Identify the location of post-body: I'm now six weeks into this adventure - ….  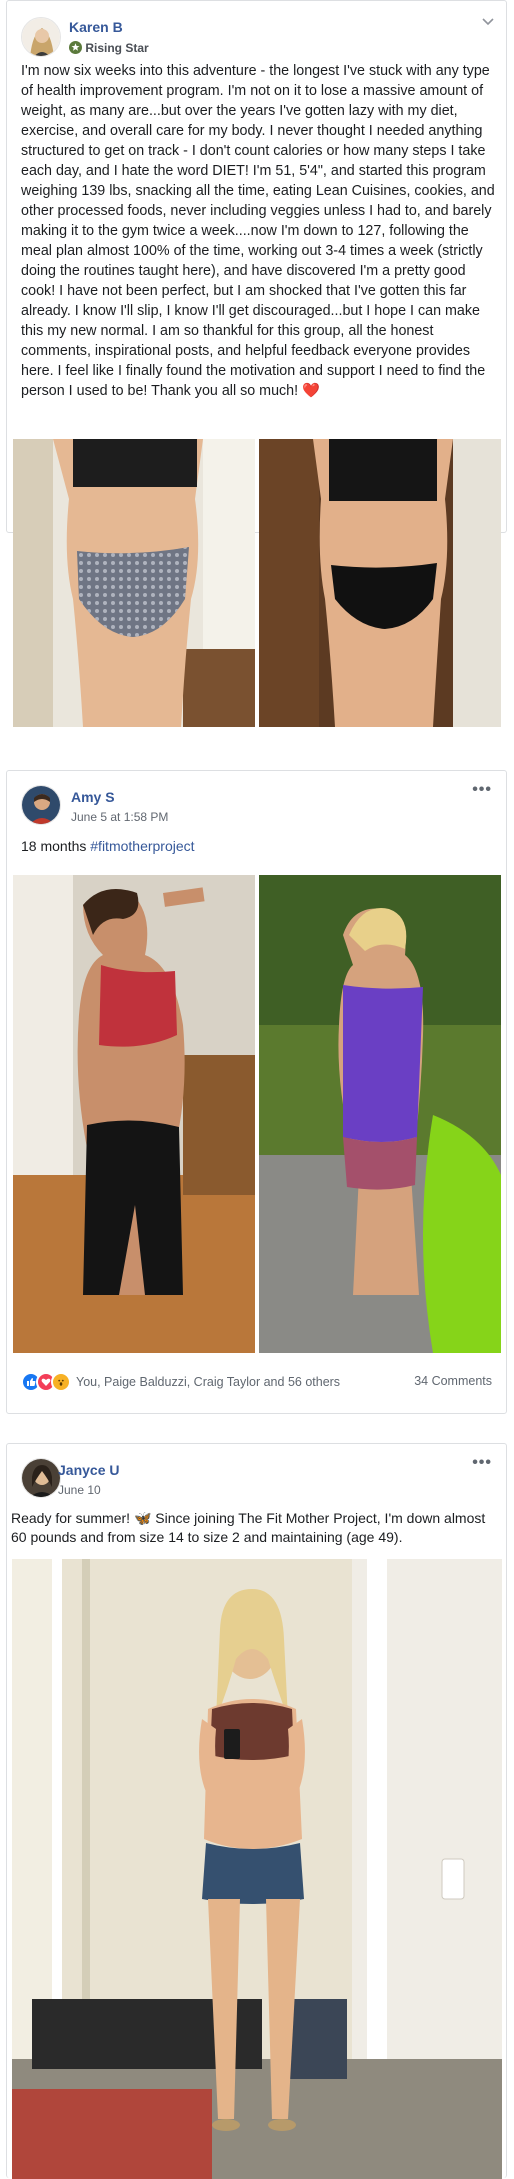
(258, 231).